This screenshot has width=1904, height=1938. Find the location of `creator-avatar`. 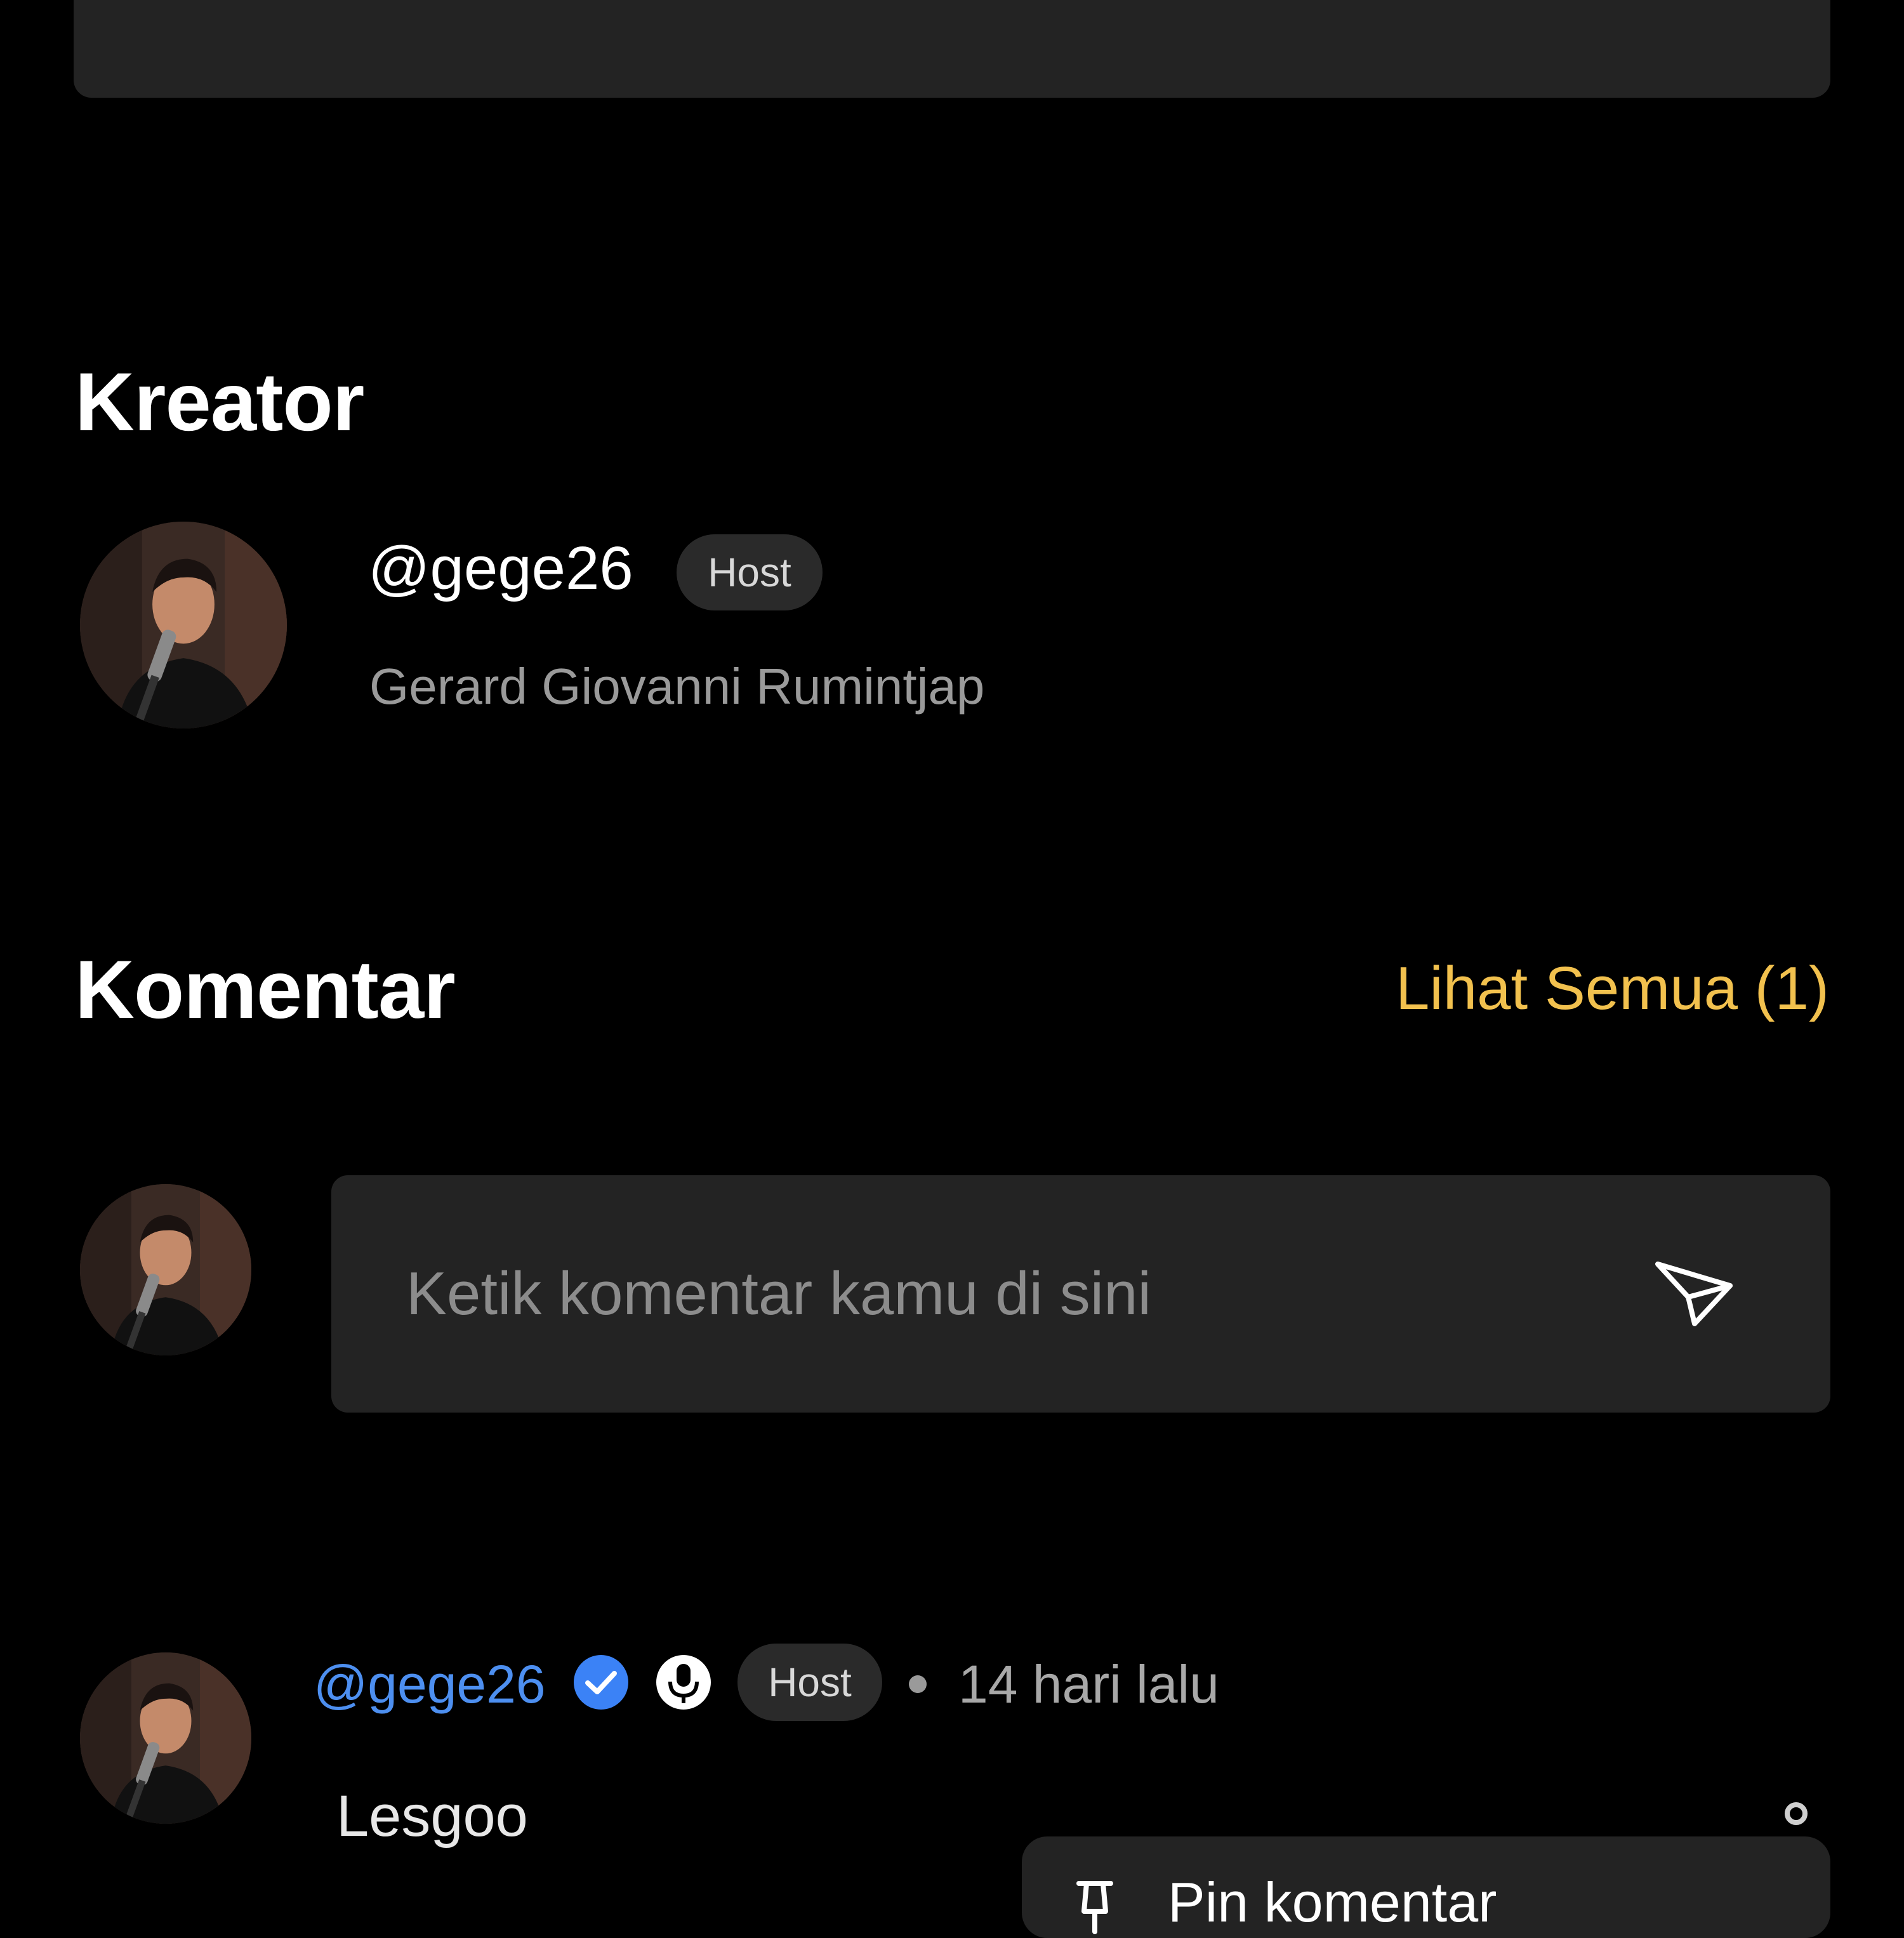

creator-avatar is located at coordinates (183, 625).